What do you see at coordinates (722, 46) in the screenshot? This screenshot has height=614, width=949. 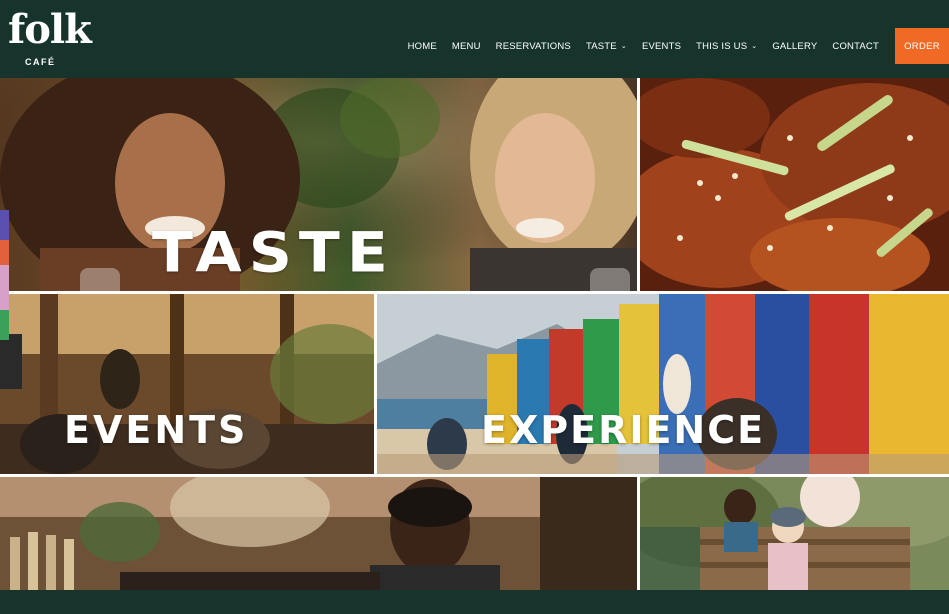 I see `nav-label: THIS IS US` at bounding box center [722, 46].